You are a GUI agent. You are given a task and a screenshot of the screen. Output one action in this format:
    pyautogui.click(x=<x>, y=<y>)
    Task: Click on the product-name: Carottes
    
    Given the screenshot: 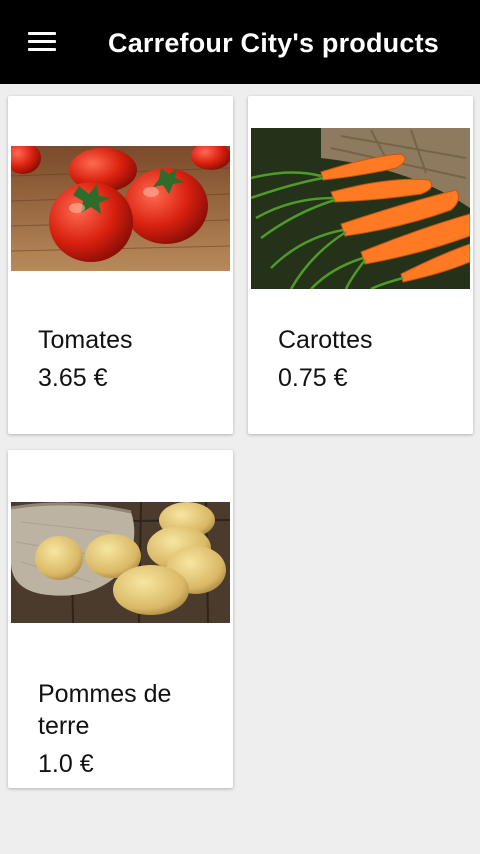 What is the action you would take?
    pyautogui.click(x=325, y=340)
    